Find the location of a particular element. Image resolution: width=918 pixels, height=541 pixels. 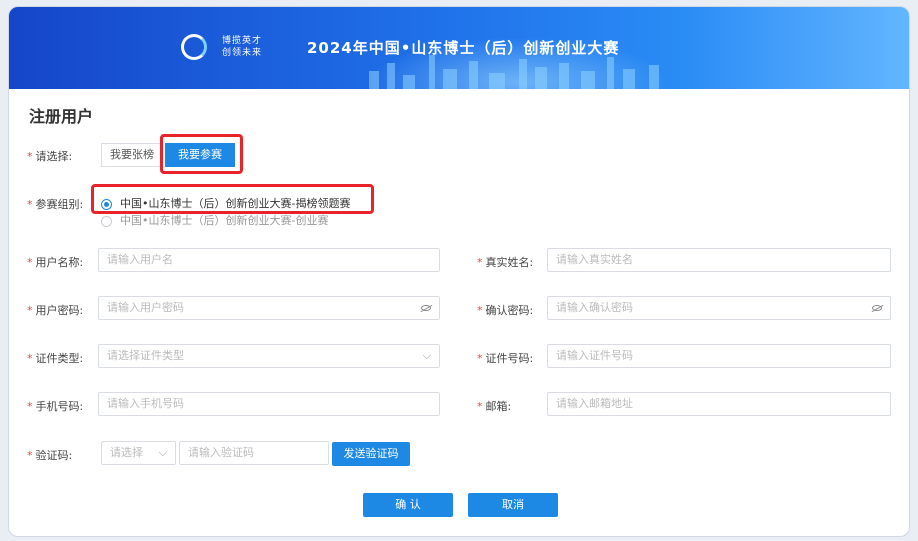

id-type-select: 请选择证件类型 ⌵ is located at coordinates (269, 356).